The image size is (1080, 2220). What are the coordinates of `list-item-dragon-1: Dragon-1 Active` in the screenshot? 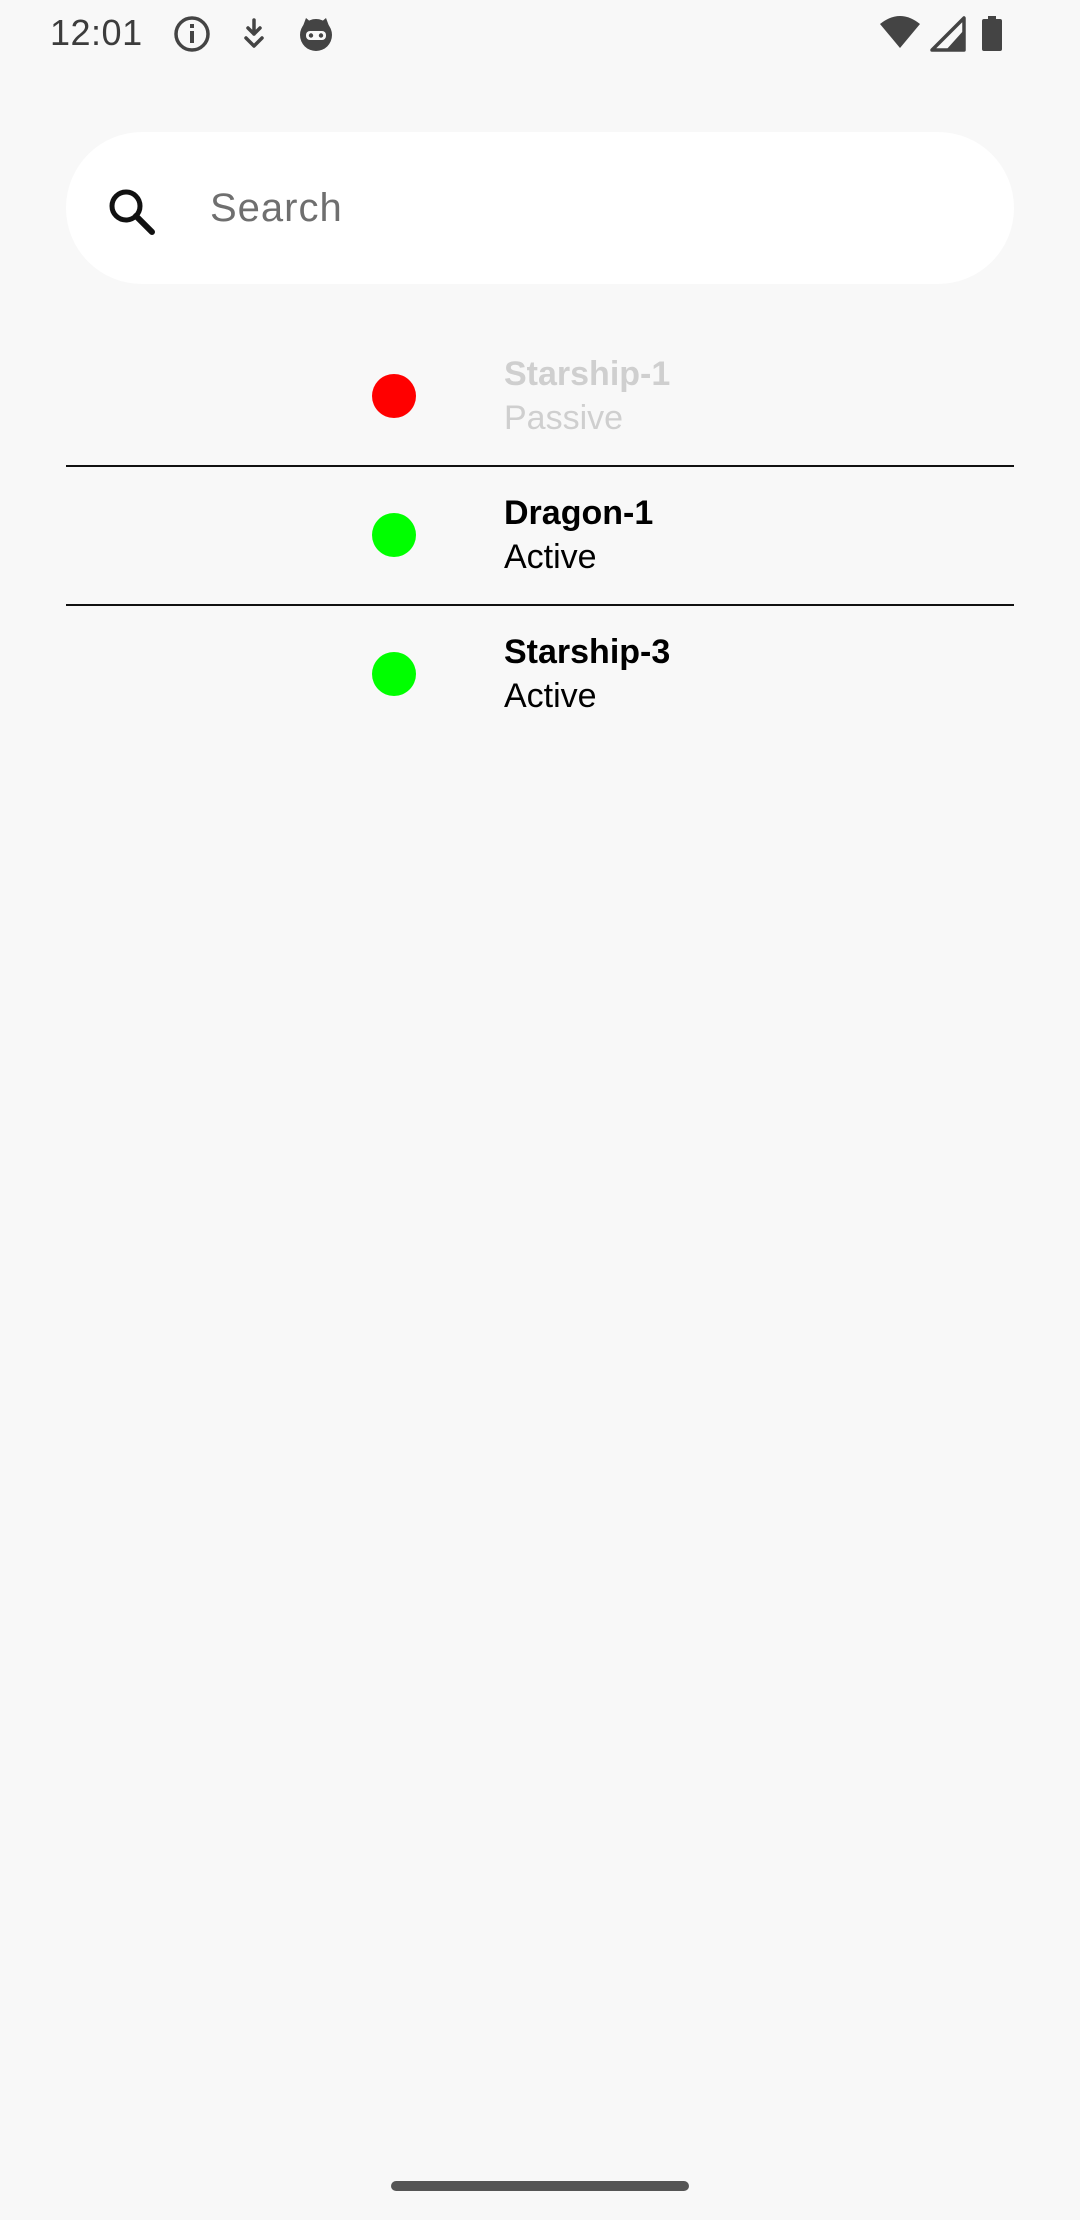 It's located at (540, 535).